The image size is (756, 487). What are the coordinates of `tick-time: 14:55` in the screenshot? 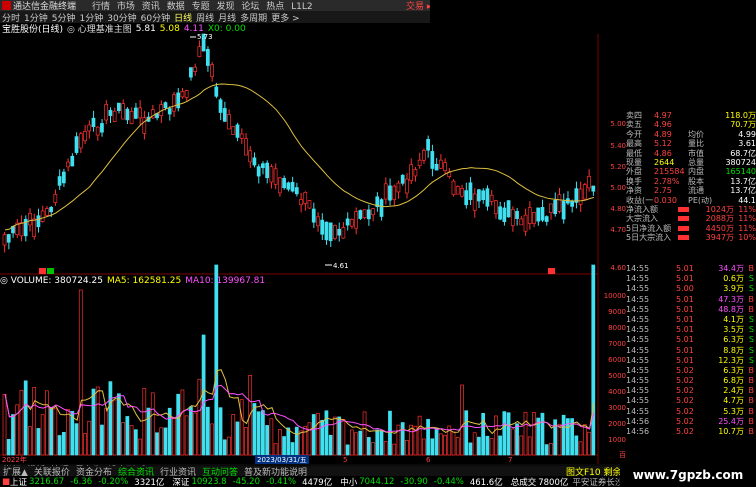 It's located at (638, 340).